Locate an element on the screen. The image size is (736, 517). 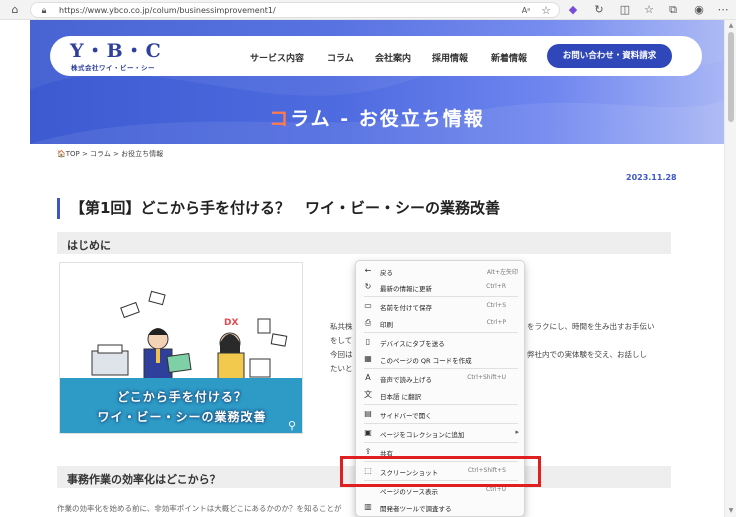
menu-item-refresh-shortcut: Ctrl+R is located at coordinates (496, 286).